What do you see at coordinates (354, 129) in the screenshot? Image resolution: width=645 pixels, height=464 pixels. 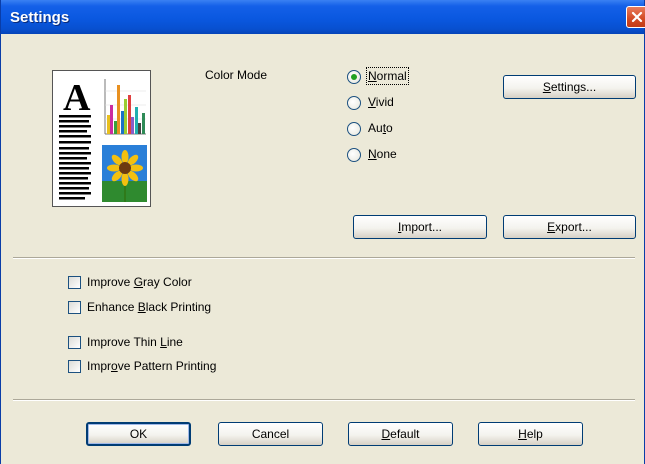 I see `radio-auto` at bounding box center [354, 129].